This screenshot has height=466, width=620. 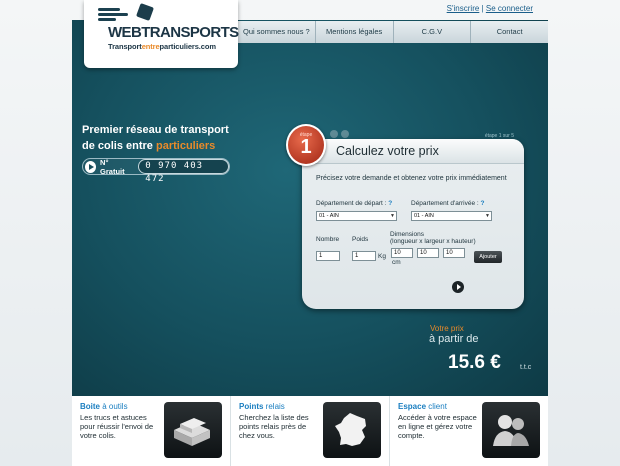 I want to click on price-unit: t.t.c, so click(x=526, y=367).